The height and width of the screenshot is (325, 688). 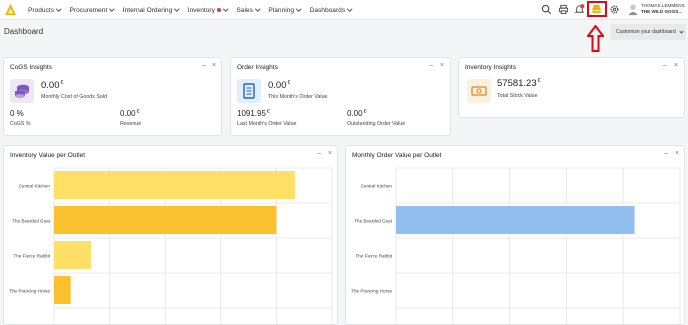 I want to click on notification-bell-icon, so click(x=579, y=9).